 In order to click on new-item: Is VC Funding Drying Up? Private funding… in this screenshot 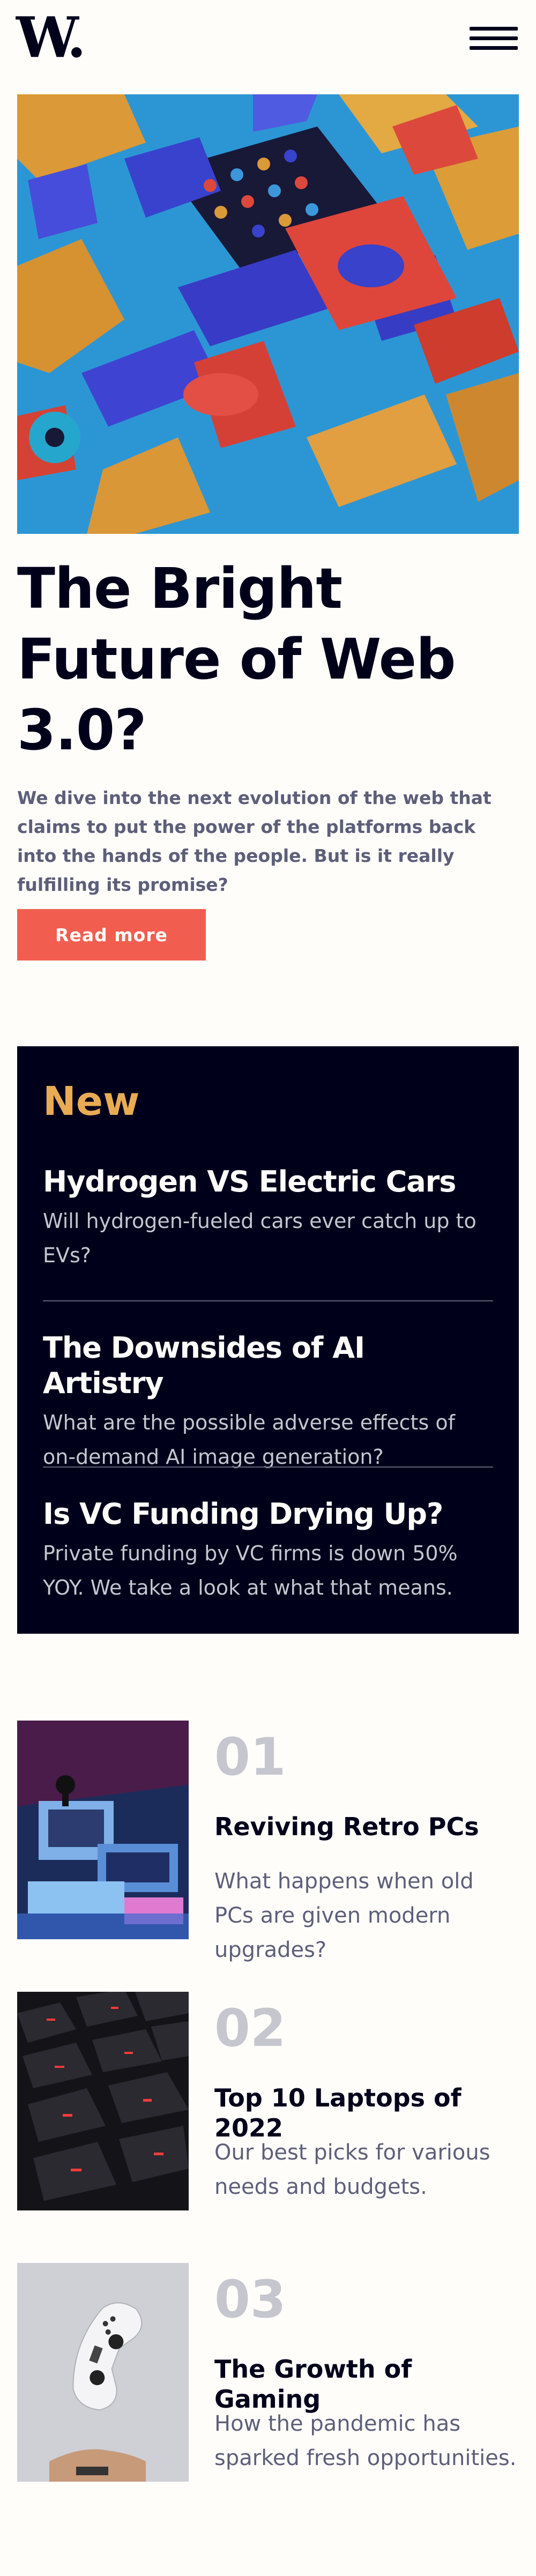, I will do `click(268, 1551)`.